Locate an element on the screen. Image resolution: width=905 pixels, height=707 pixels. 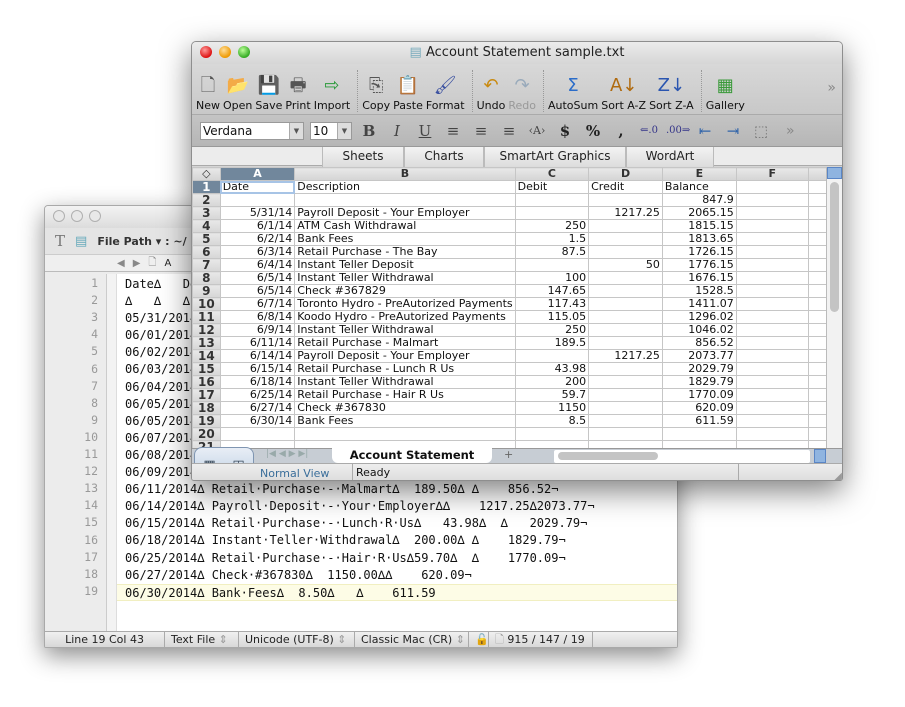
cell-f7 is located at coordinates (772, 265).